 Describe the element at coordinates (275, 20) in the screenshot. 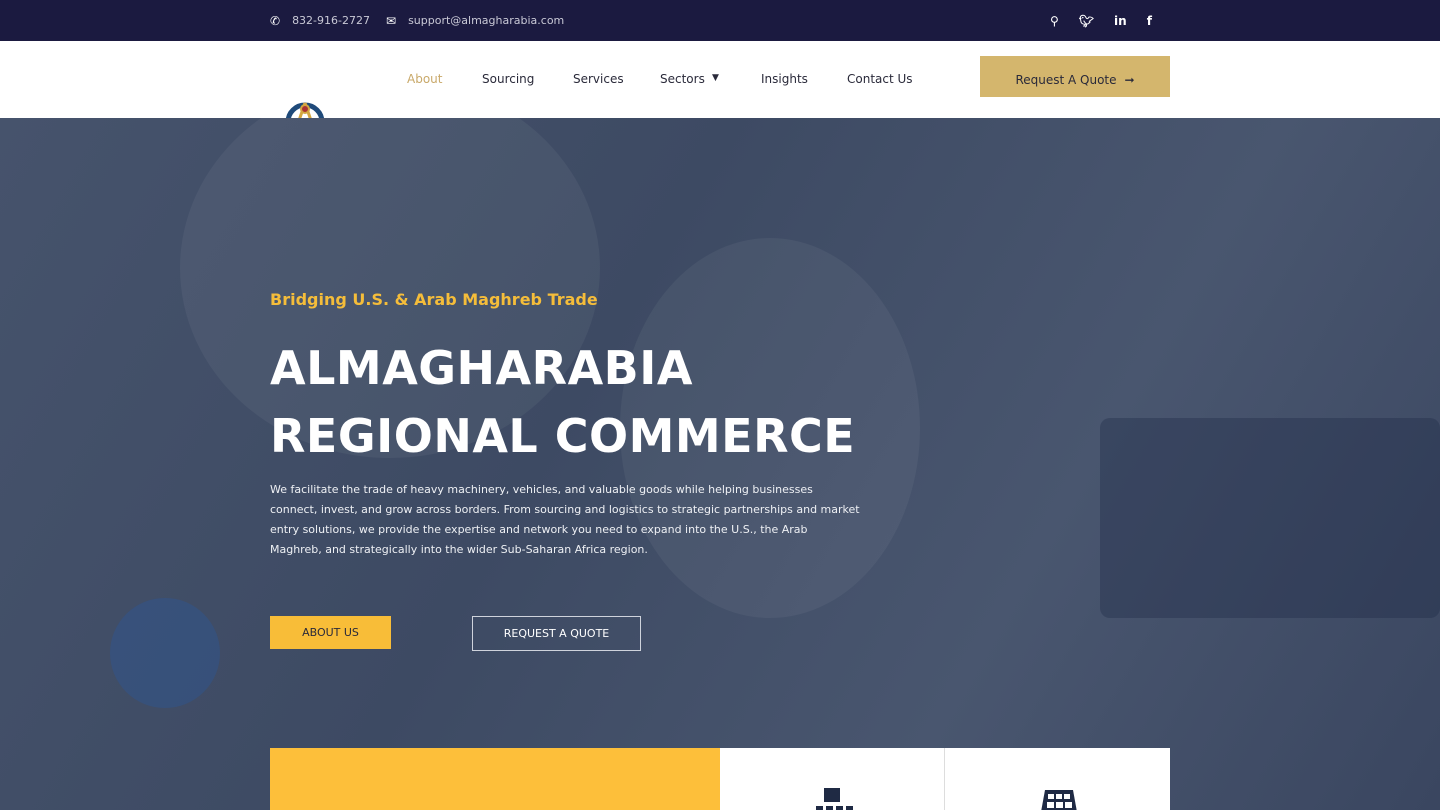

I see `phone-icon: ✆` at that location.